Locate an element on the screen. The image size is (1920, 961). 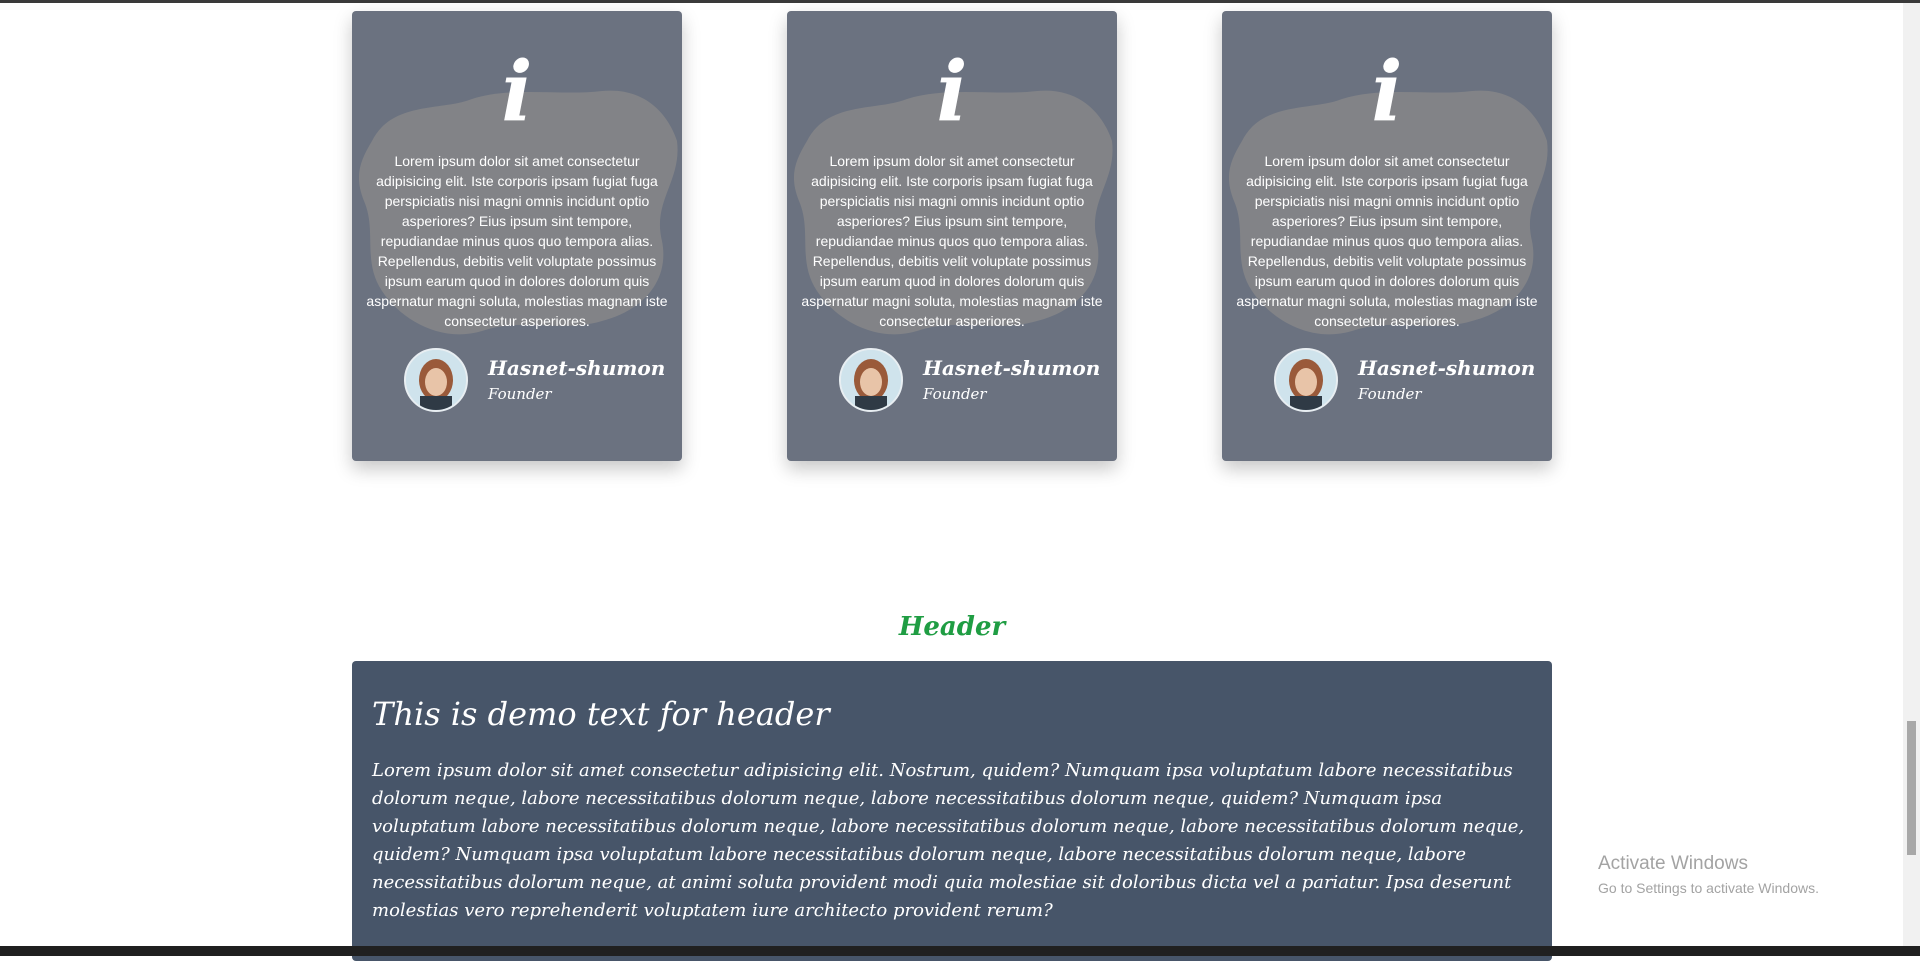
header-title: This is demo text for header is located at coordinates (601, 714).